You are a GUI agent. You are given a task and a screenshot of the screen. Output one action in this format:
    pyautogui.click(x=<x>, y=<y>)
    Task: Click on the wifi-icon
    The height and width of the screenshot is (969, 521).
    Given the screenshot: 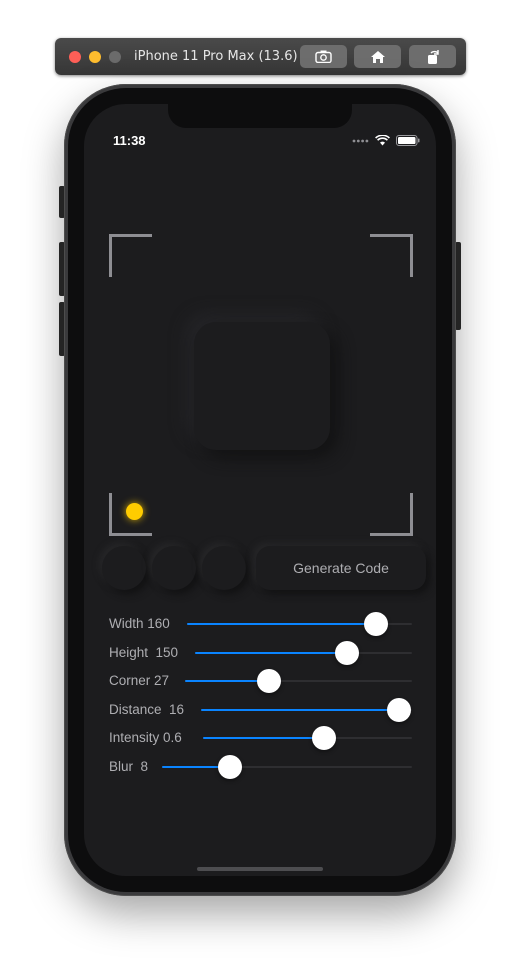 What is the action you would take?
    pyautogui.click(x=382, y=140)
    